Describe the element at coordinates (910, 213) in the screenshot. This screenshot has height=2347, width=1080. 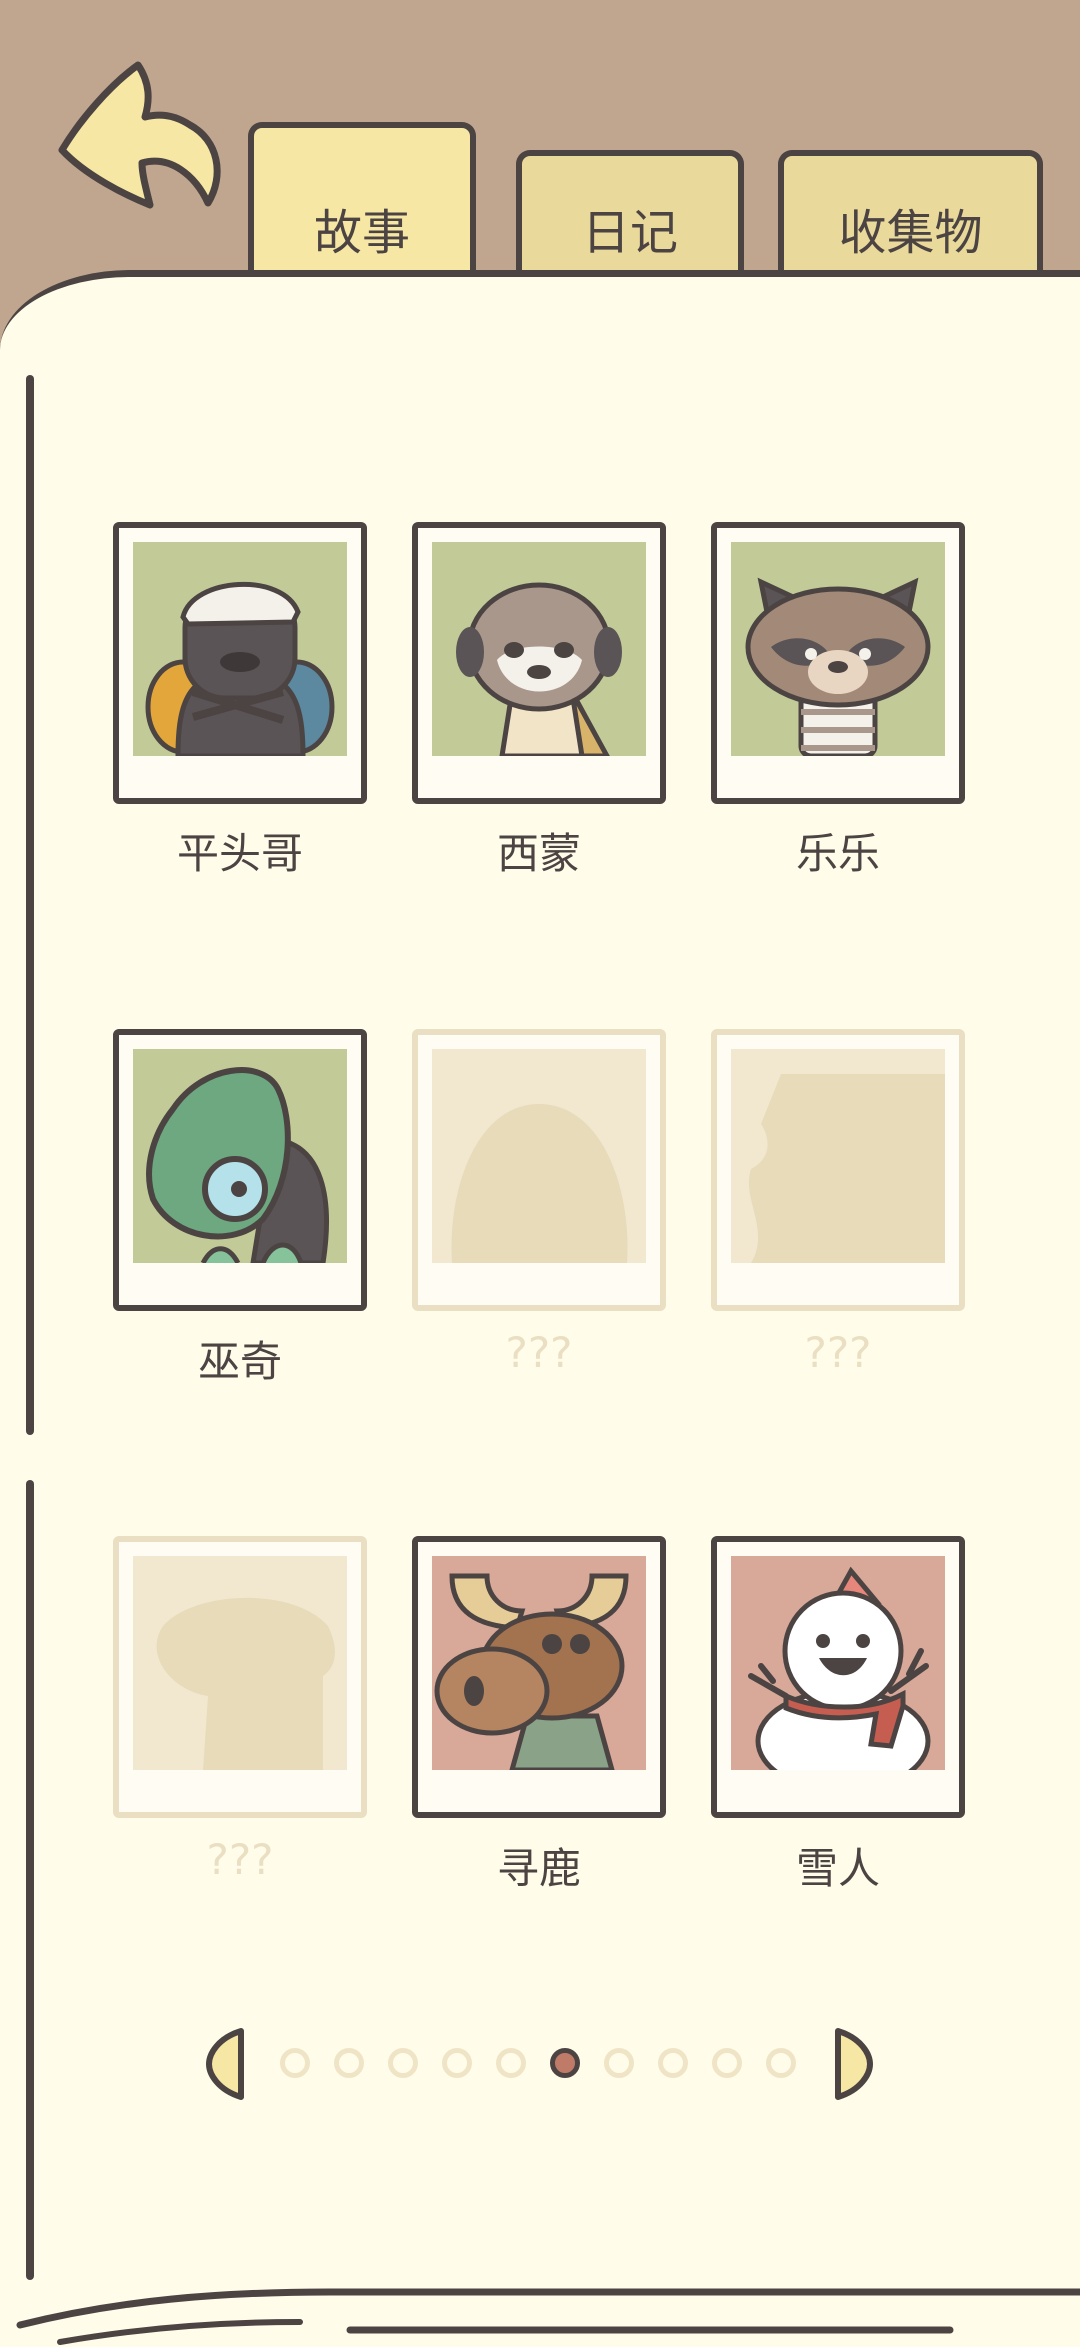
I see `tab-collections: 收集物` at that location.